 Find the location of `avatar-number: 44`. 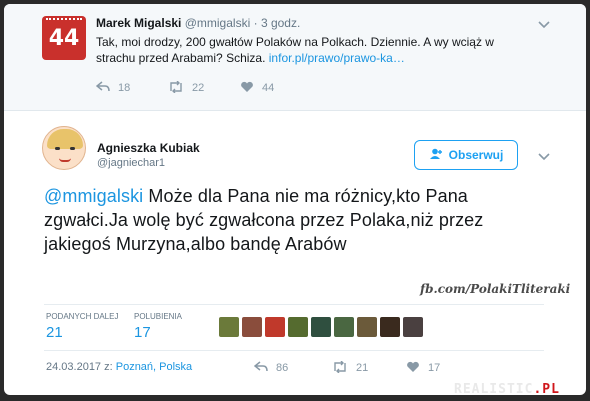

avatar-number: 44 is located at coordinates (64, 38).